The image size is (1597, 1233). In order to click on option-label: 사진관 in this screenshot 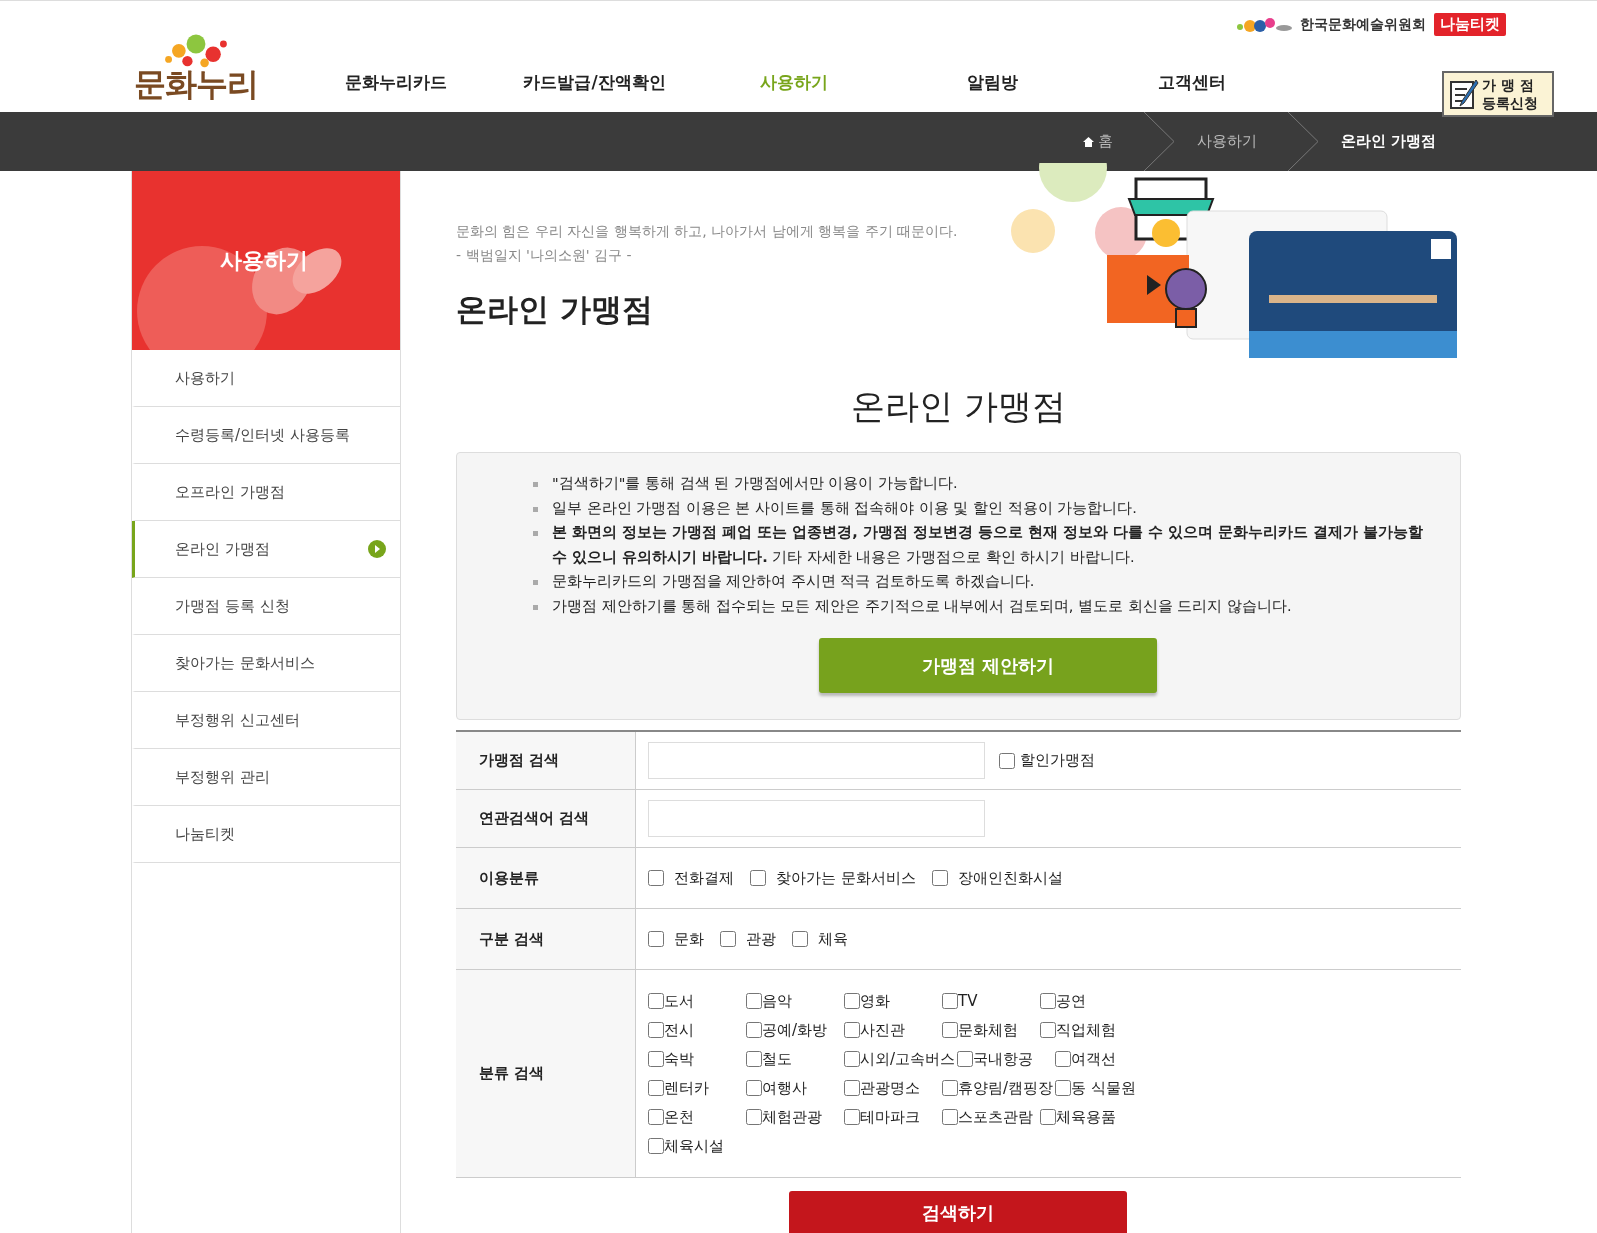, I will do `click(882, 1030)`.